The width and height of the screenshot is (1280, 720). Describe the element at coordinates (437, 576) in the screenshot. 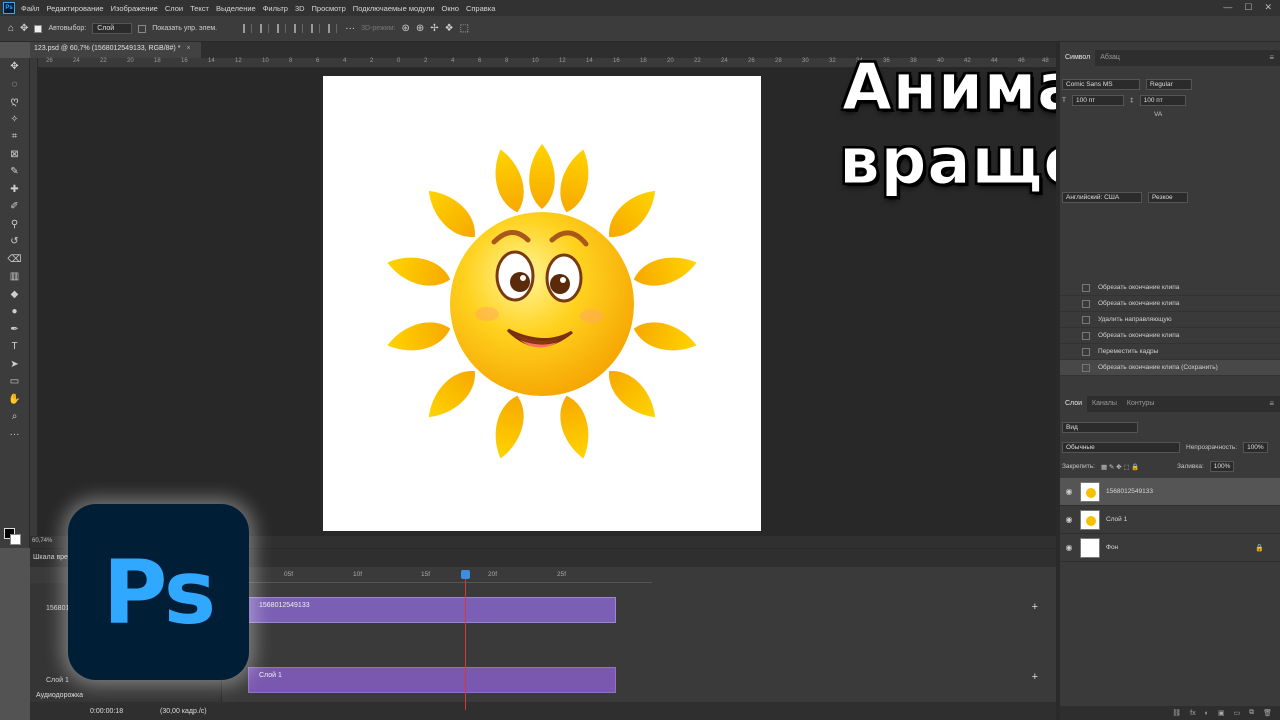

I see `timeline-ruler: 05f 10f 15f 20f 25f` at that location.